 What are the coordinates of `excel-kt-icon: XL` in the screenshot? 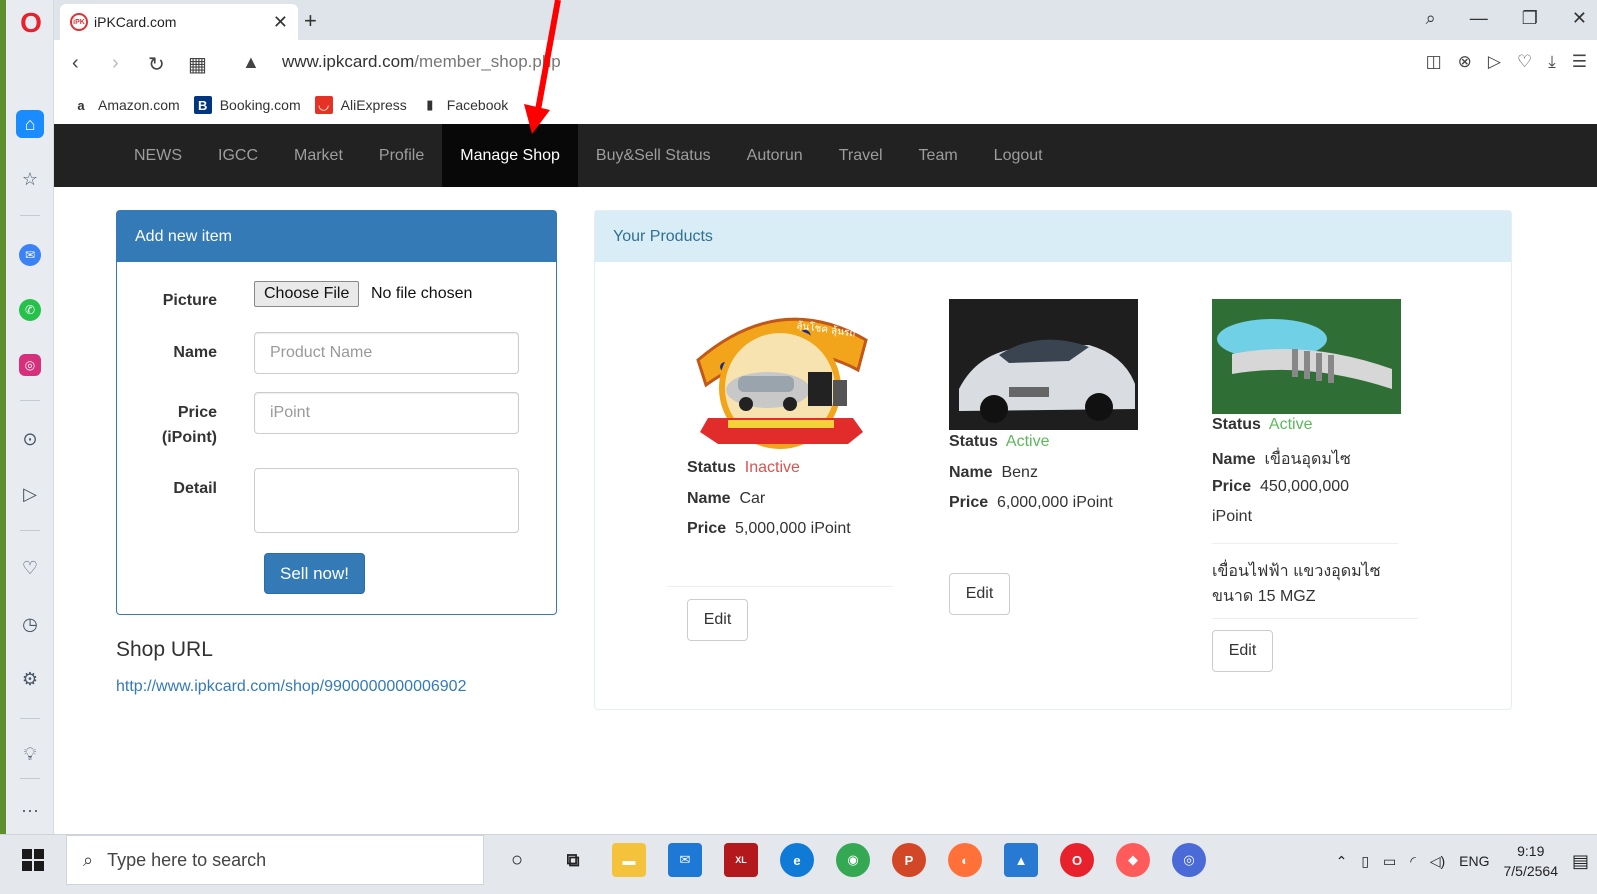 It's located at (741, 860).